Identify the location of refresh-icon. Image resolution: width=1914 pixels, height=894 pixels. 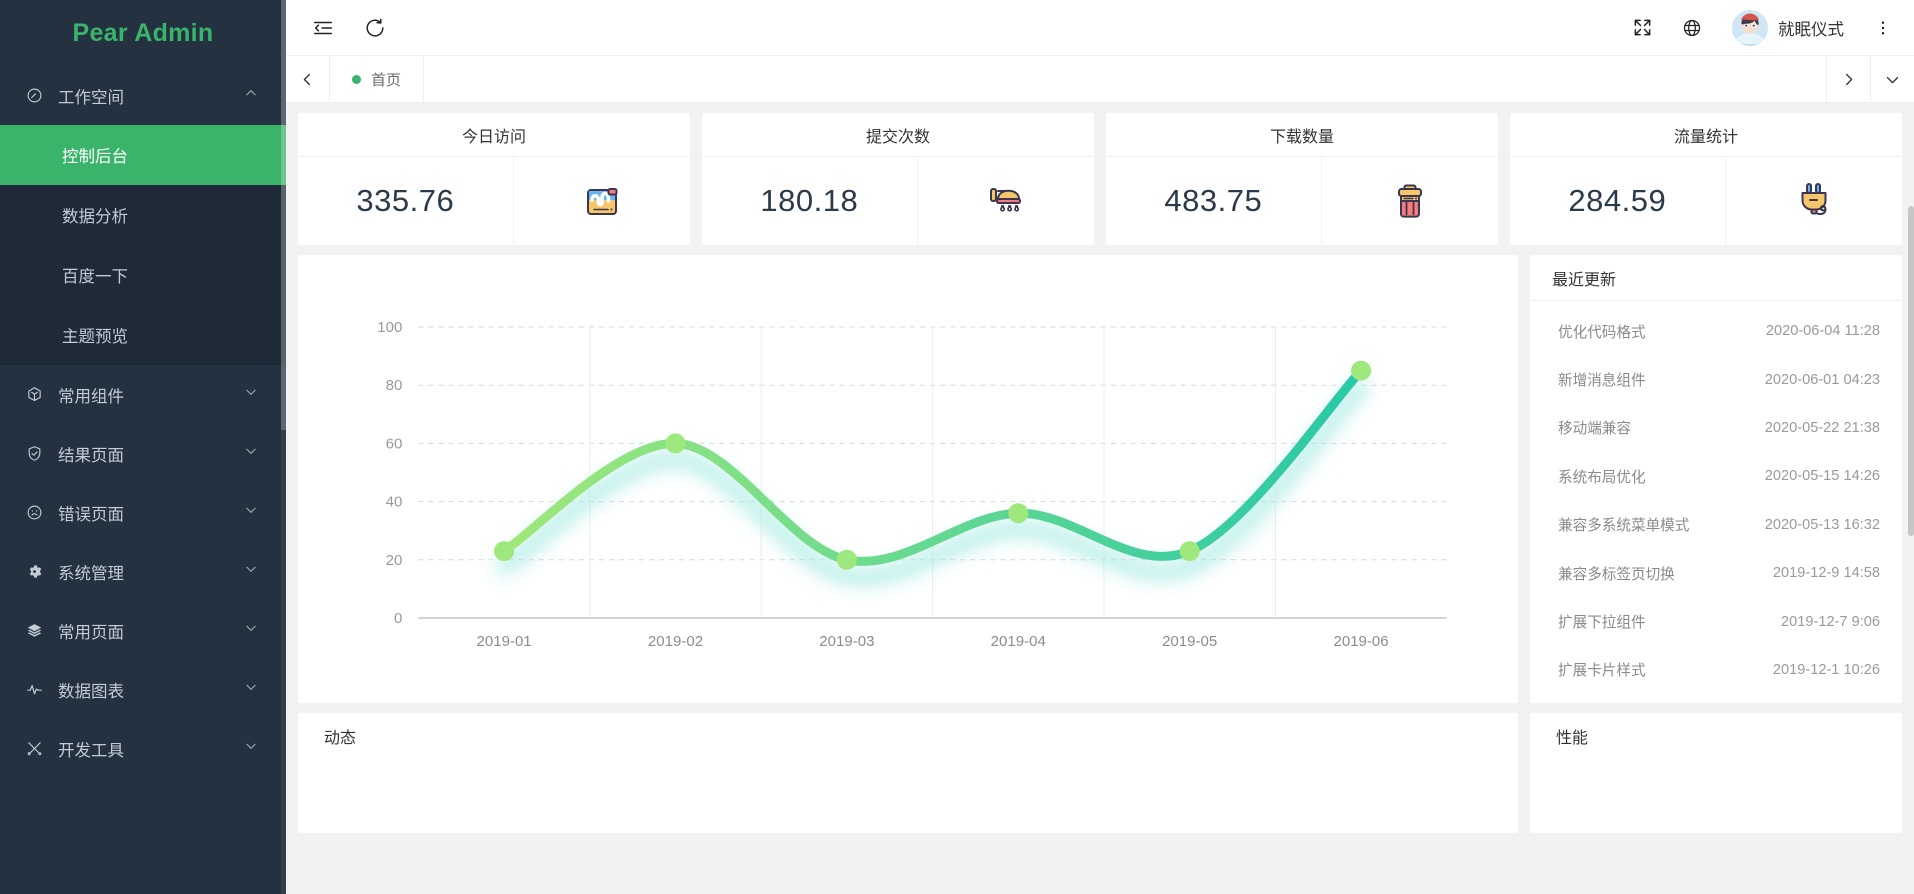
(375, 28).